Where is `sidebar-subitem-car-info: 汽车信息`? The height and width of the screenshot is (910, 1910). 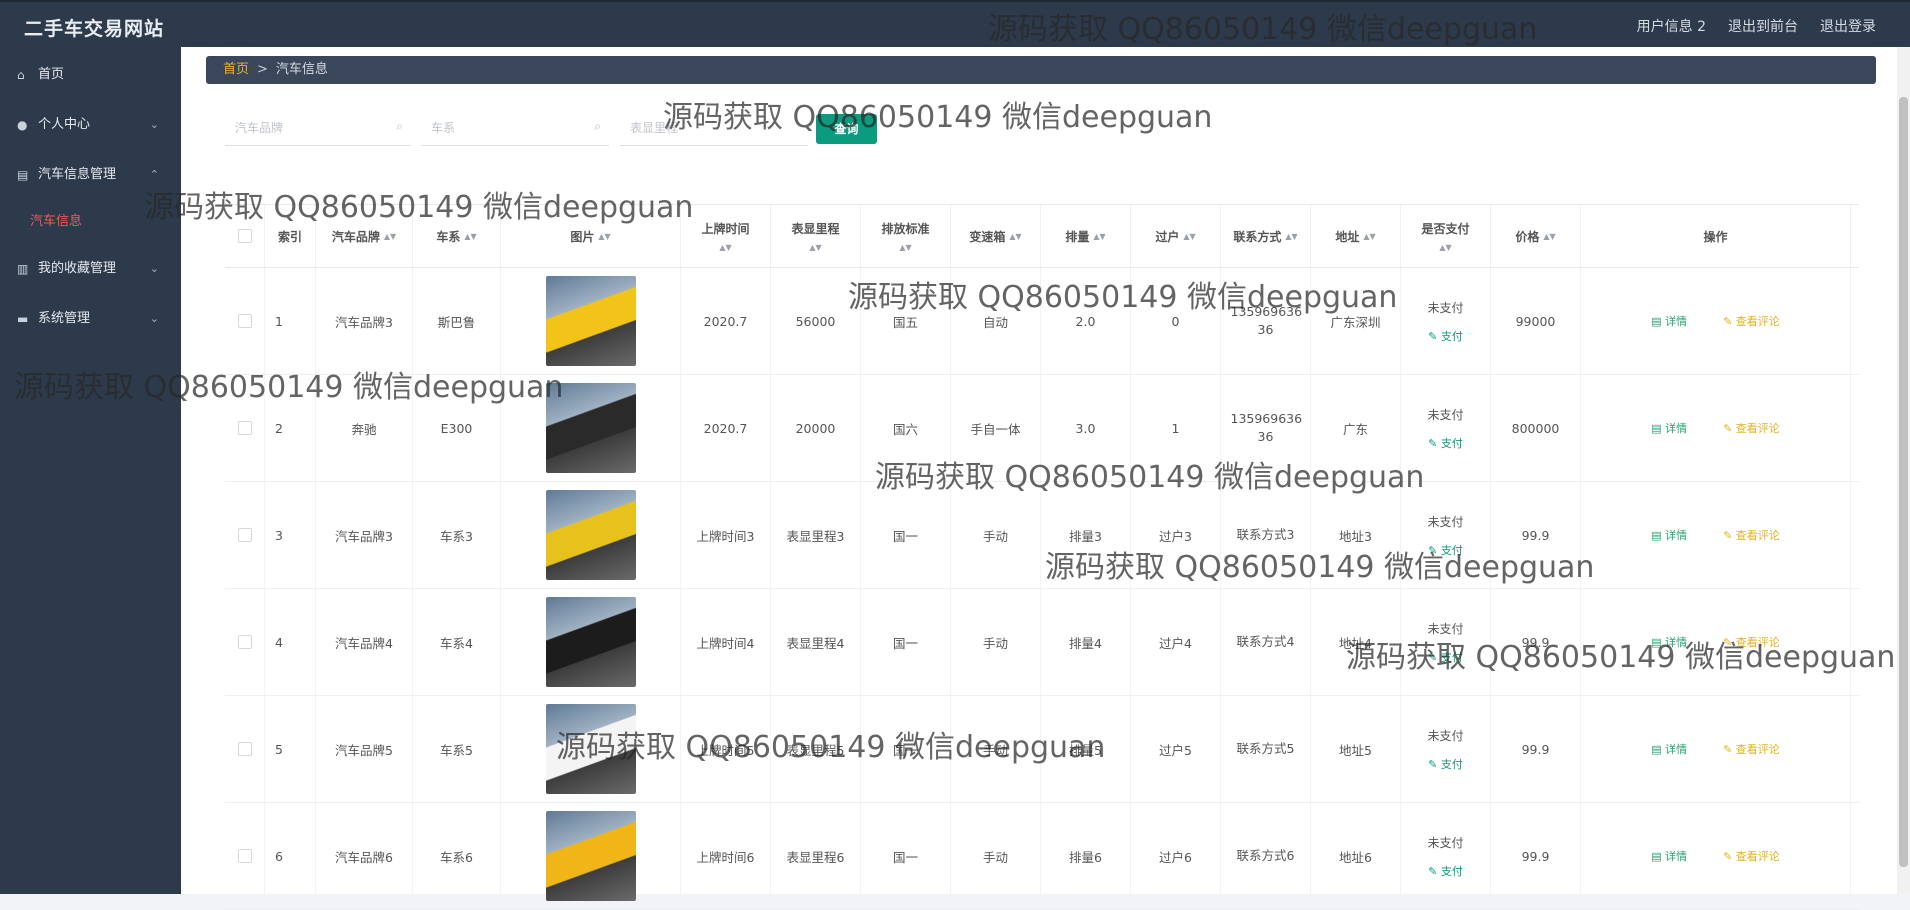 sidebar-subitem-car-info: 汽车信息 is located at coordinates (90, 222).